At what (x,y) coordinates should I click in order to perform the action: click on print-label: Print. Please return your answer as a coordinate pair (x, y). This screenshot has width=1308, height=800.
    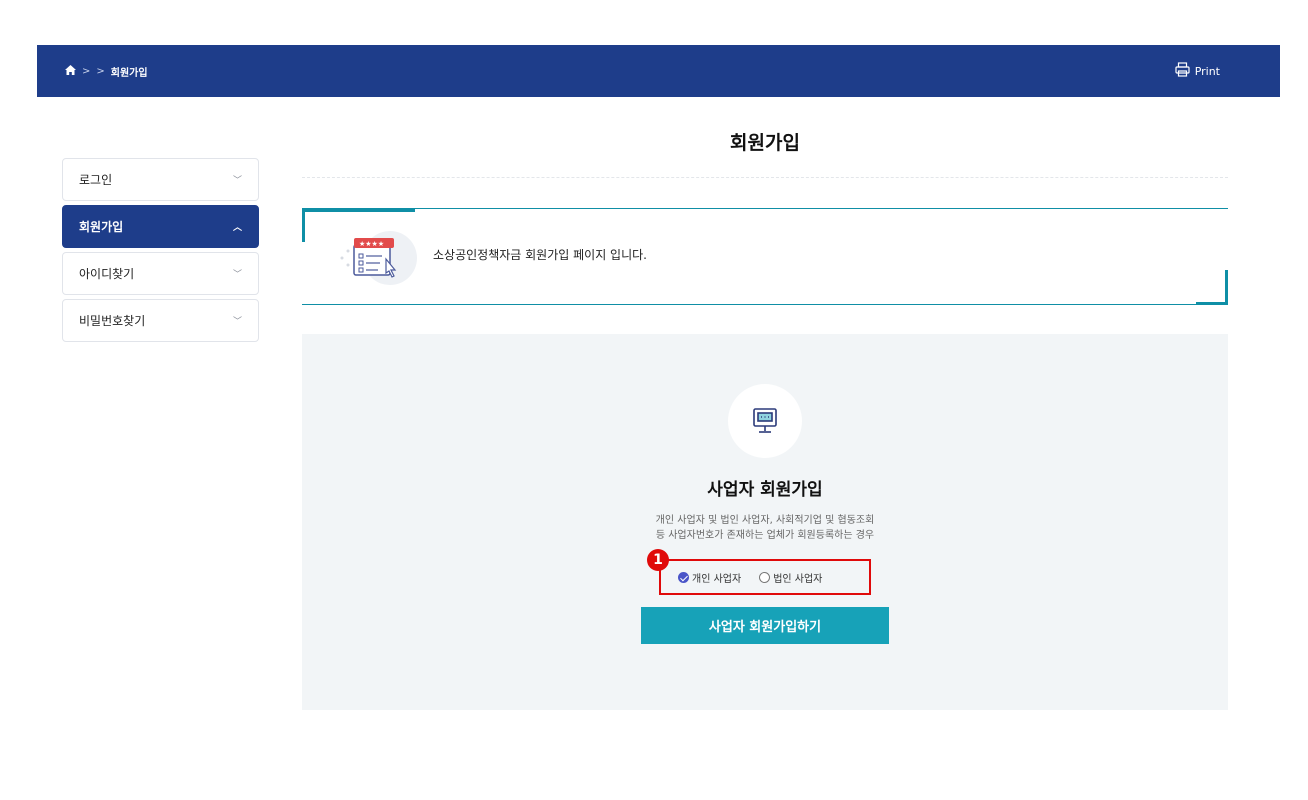
    Looking at the image, I should click on (1207, 71).